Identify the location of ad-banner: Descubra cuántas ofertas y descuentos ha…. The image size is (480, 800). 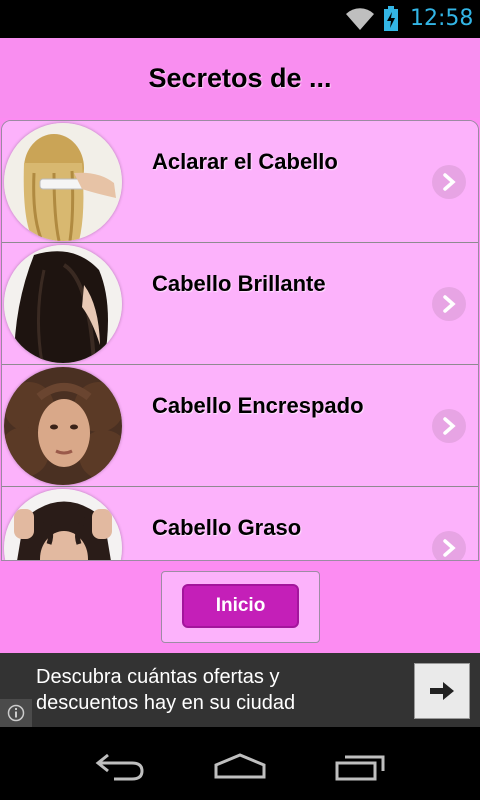
(240, 690).